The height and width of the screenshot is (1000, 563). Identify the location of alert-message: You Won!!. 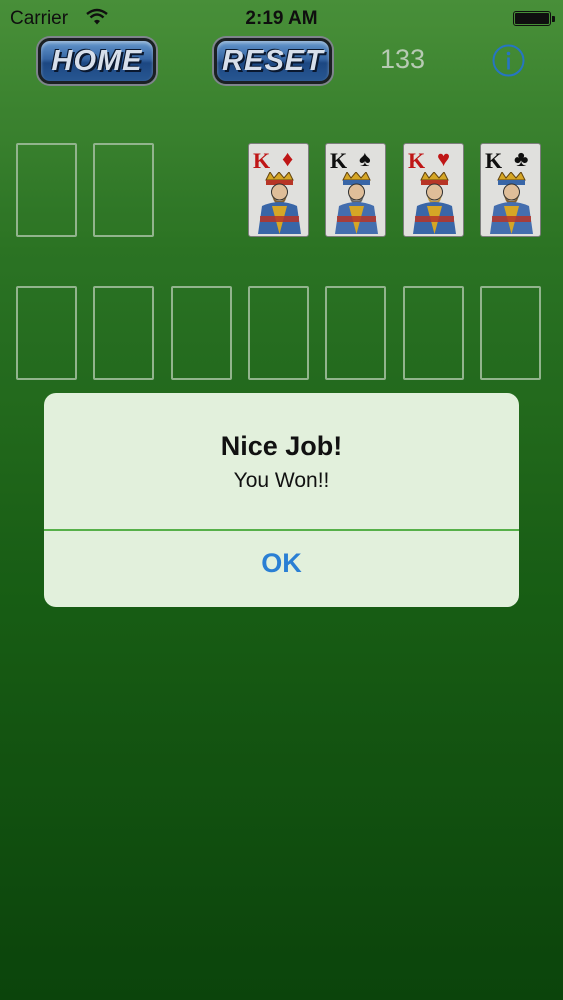
(281, 480).